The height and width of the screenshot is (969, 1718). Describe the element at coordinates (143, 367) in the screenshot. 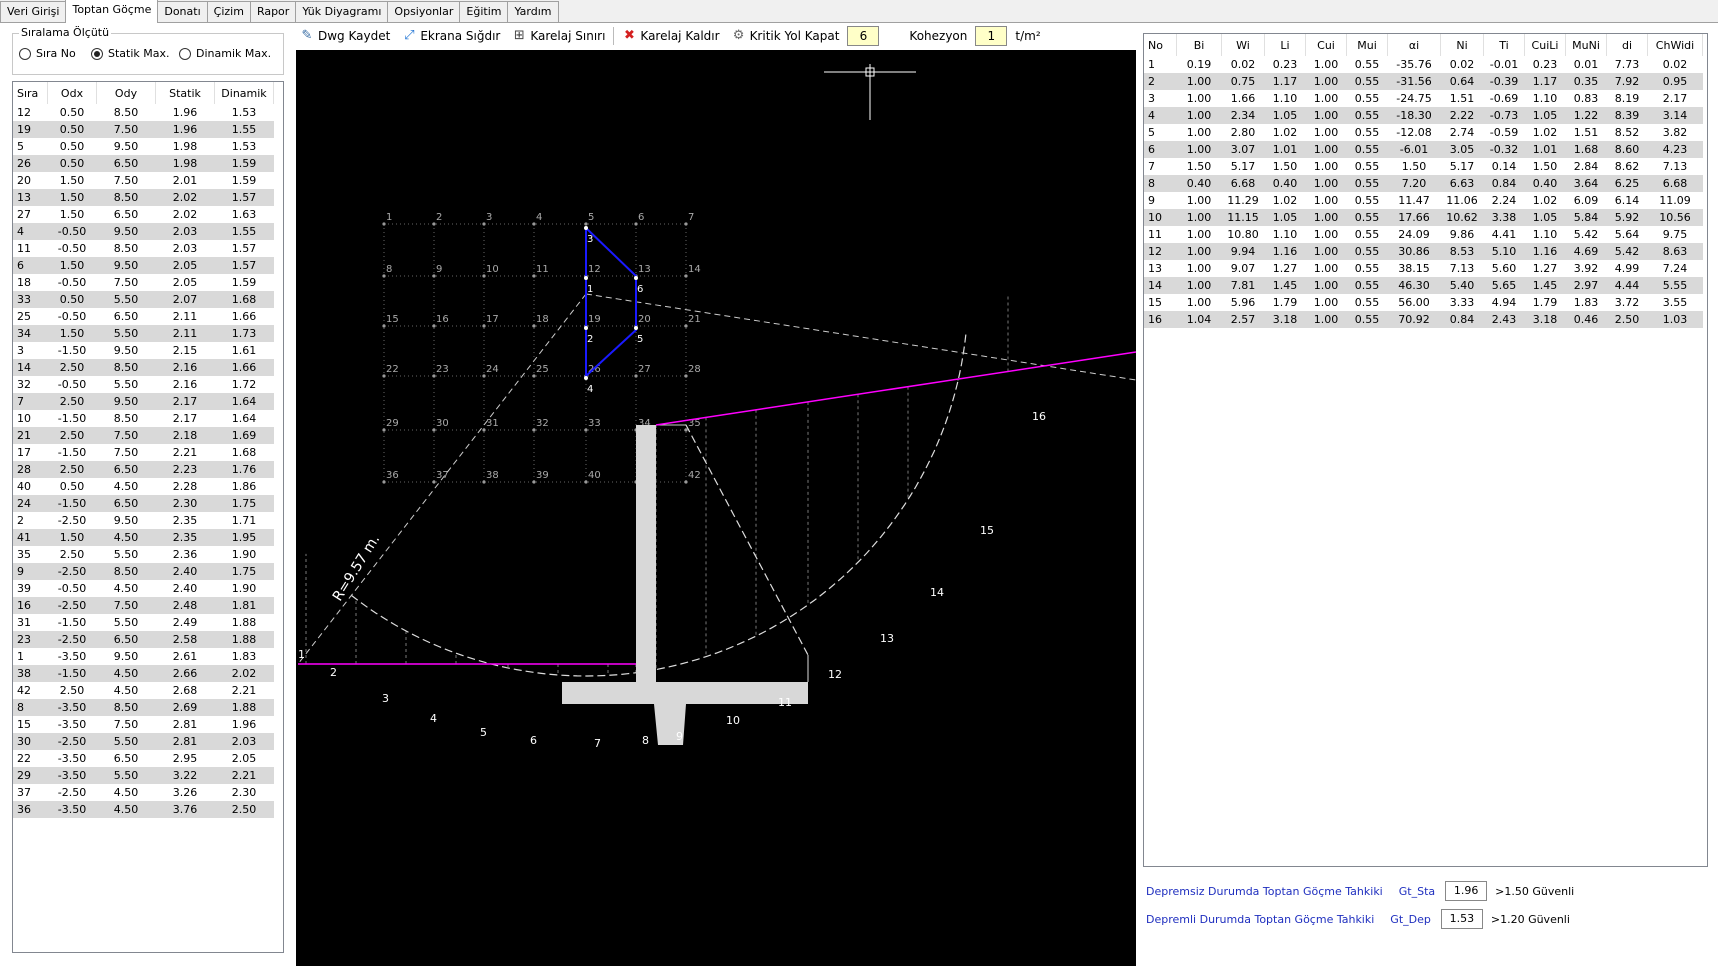

I see `table-row: 14 2.50 8.50 2.16 1.66` at that location.